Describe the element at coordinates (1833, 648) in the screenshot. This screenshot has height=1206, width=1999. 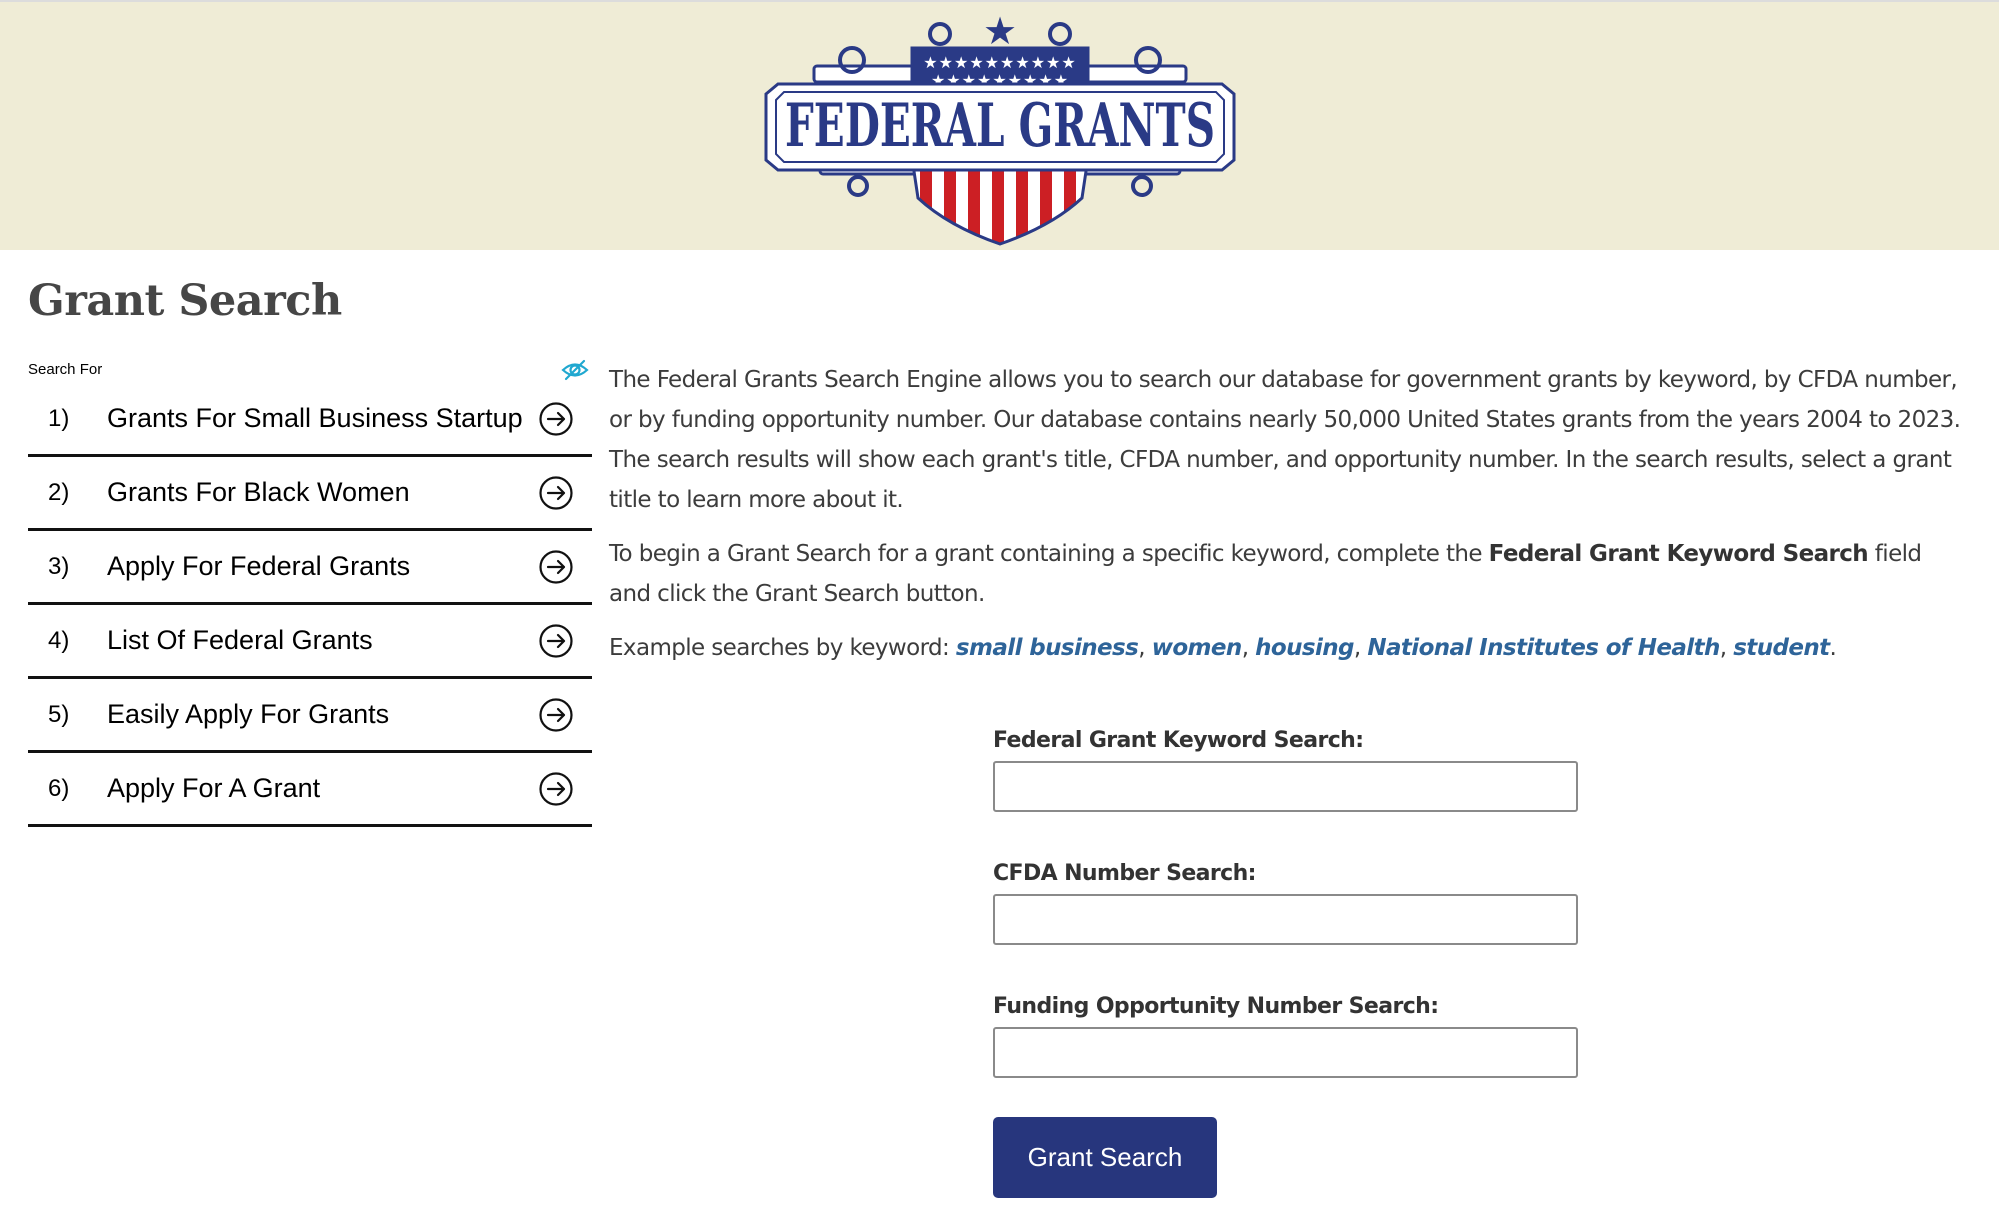
I see `examples-suffix: .` at that location.